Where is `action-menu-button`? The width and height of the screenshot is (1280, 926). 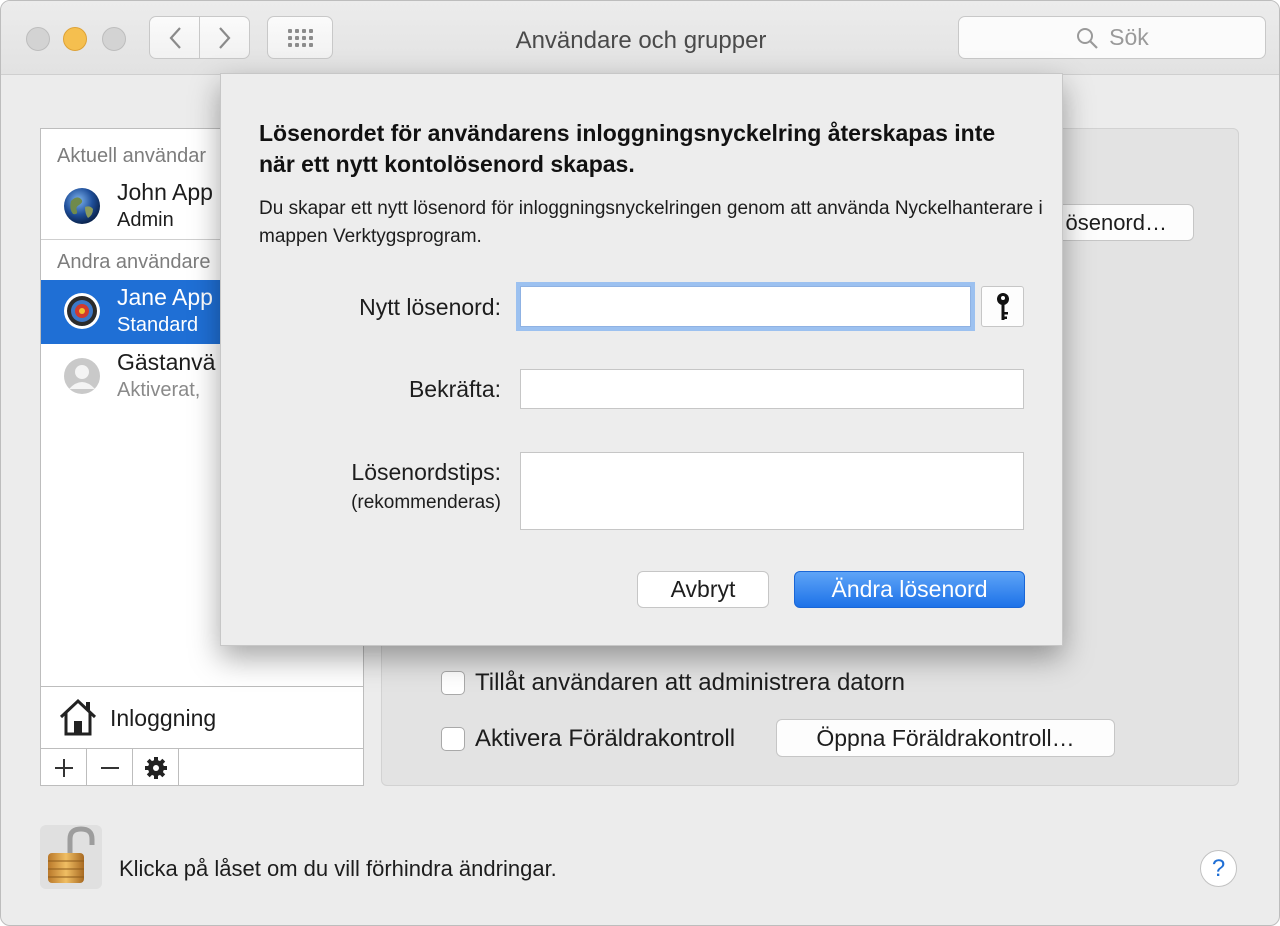 action-menu-button is located at coordinates (156, 767).